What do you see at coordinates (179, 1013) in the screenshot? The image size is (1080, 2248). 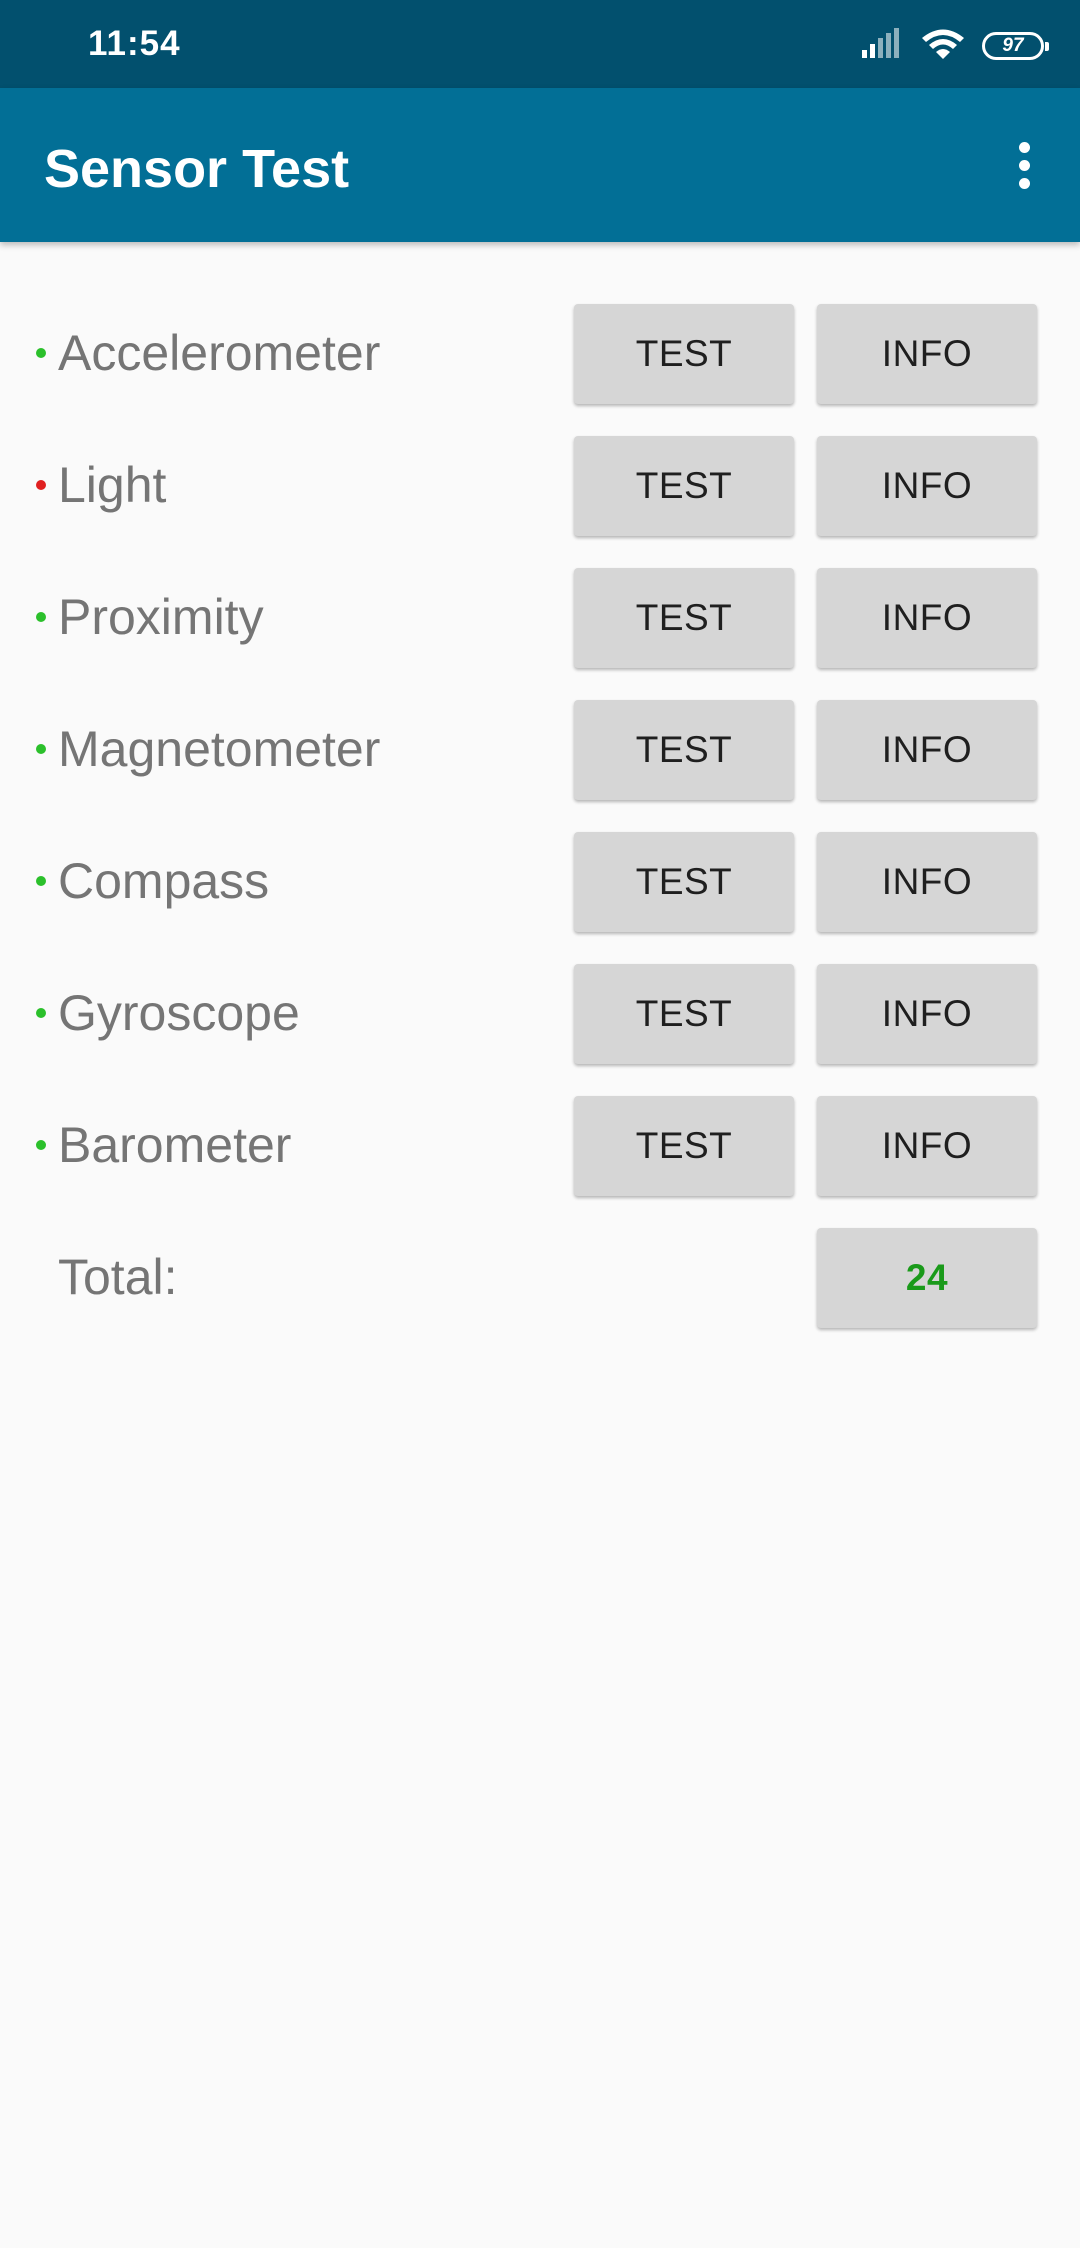 I see `sensor-name: Gyroscope` at bounding box center [179, 1013].